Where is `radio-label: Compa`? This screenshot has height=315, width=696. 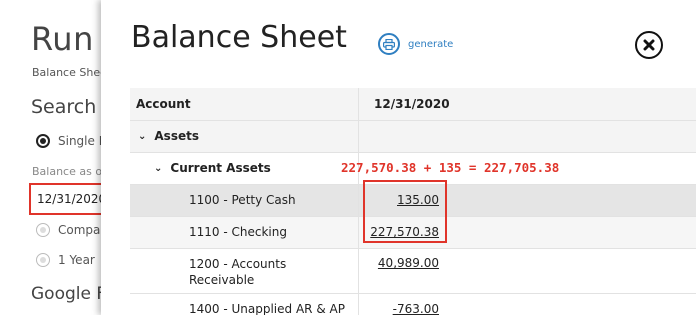
radio-label: Compa is located at coordinates (79, 230).